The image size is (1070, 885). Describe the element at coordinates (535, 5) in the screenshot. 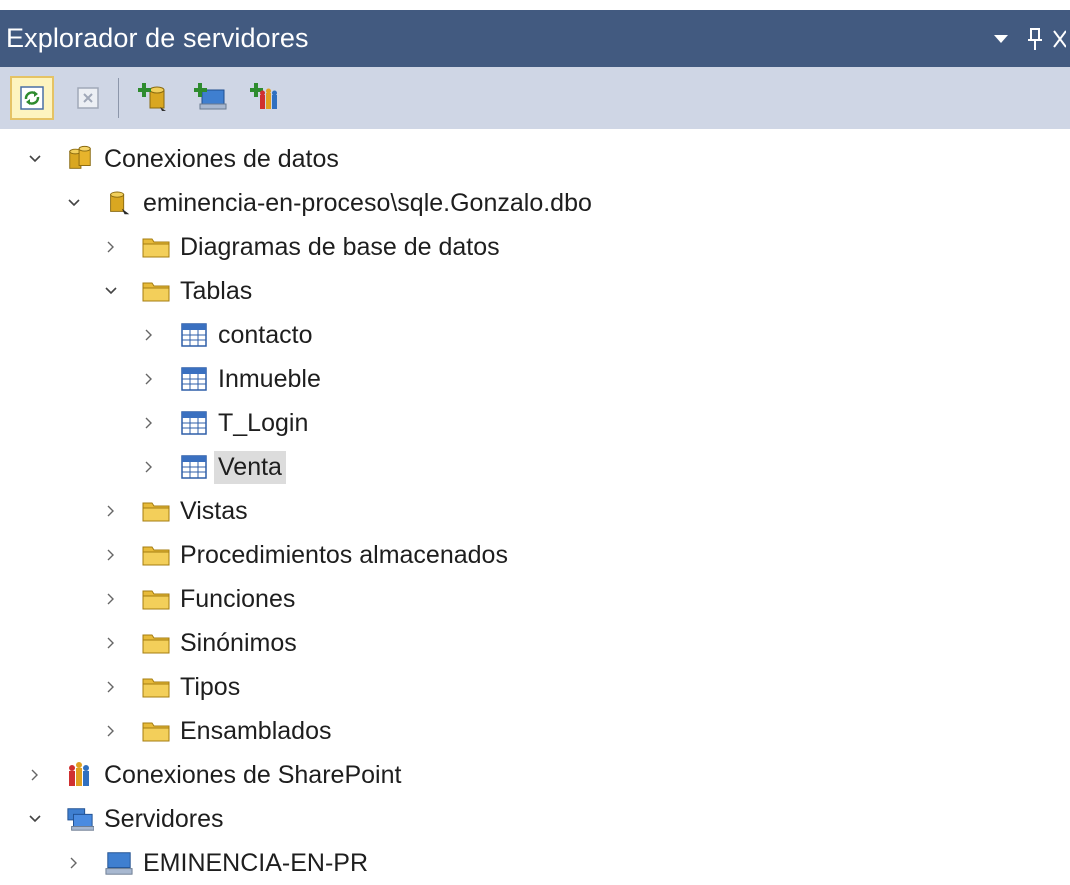

I see `window-top-edge` at that location.